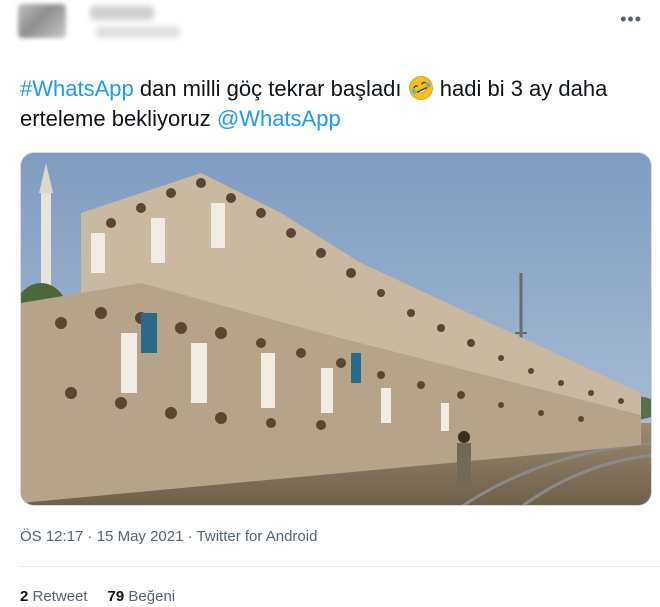 The width and height of the screenshot is (660, 607). I want to click on retweets-count: 2, so click(24, 596).